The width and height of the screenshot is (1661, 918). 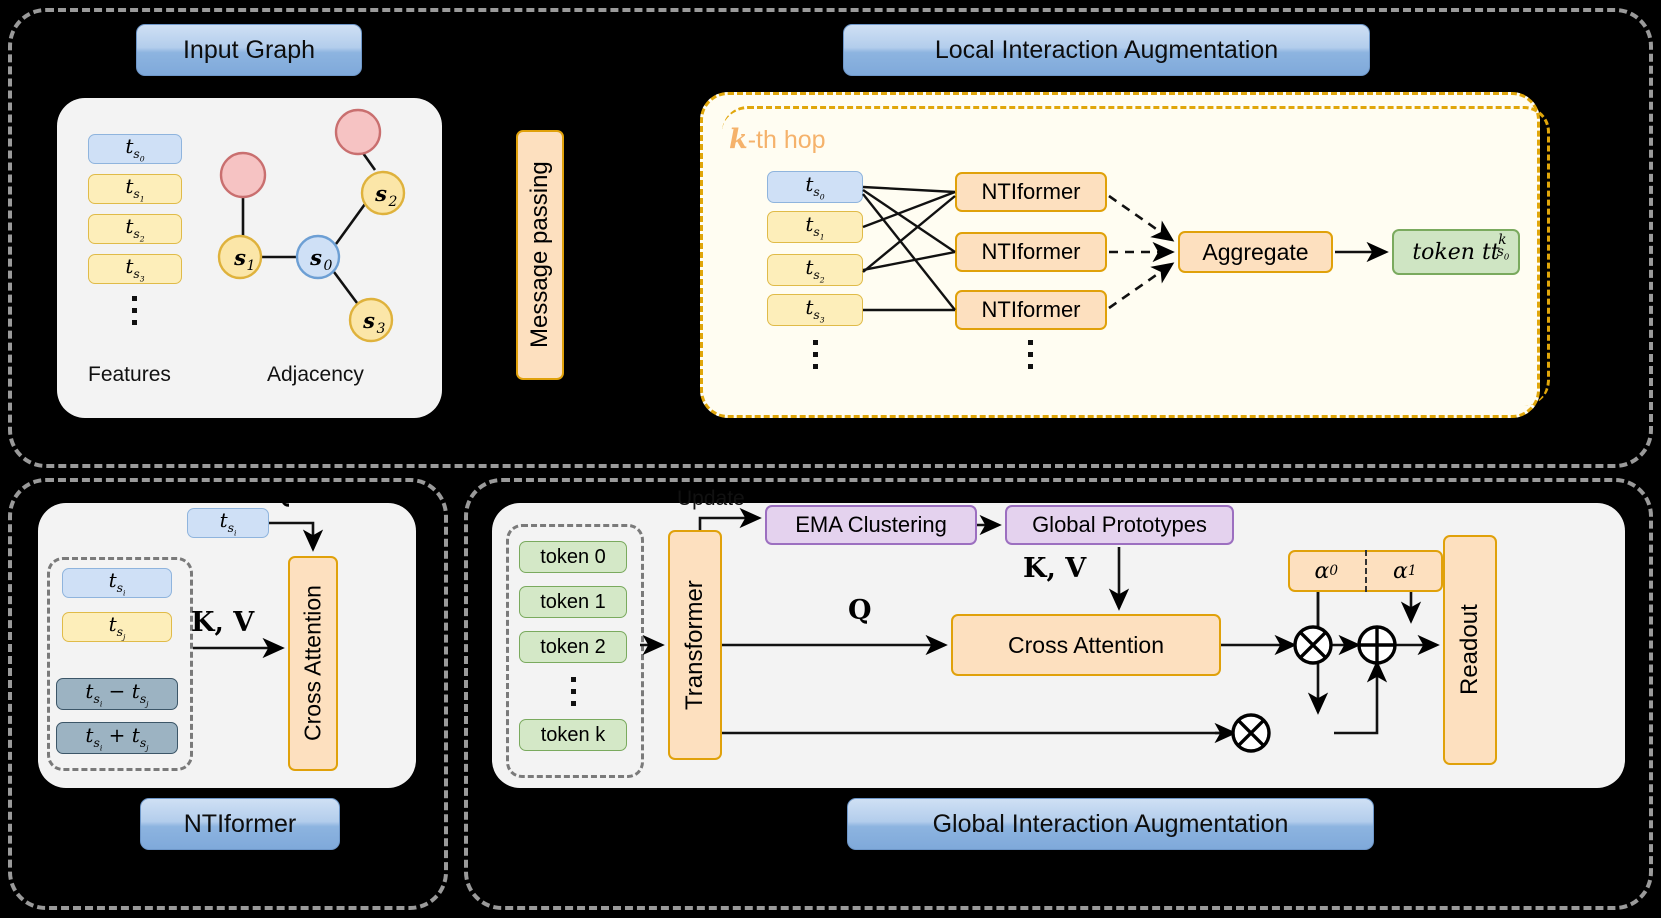 I want to click on global-cross-attention: Cross Attention, so click(x=1086, y=645).